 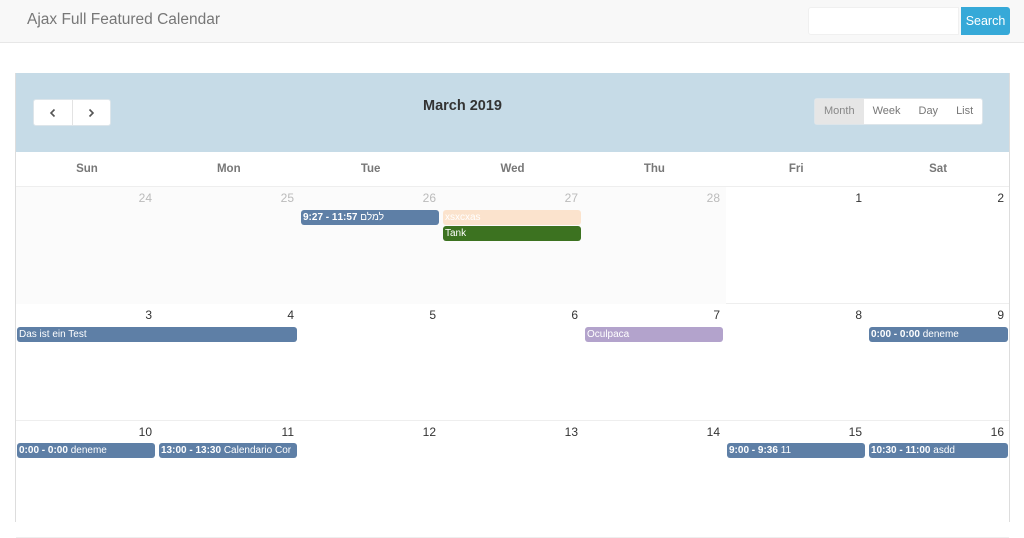 I want to click on event-bar: Das ist ein Test, so click(x=157, y=334).